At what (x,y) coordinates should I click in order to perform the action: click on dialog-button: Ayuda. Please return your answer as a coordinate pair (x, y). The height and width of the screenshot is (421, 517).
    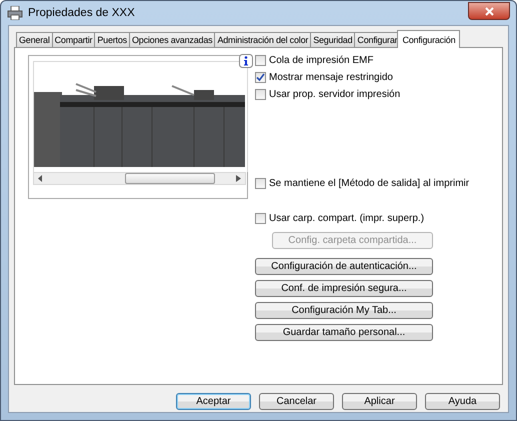
    Looking at the image, I should click on (462, 401).